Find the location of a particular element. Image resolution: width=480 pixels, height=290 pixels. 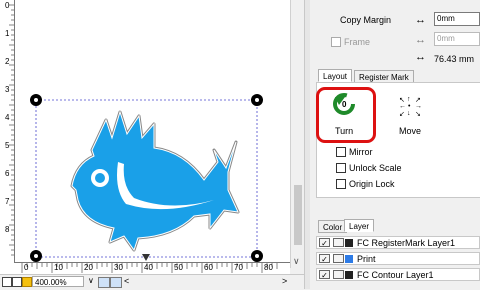

unlock-scale-checkbox is located at coordinates (341, 168).